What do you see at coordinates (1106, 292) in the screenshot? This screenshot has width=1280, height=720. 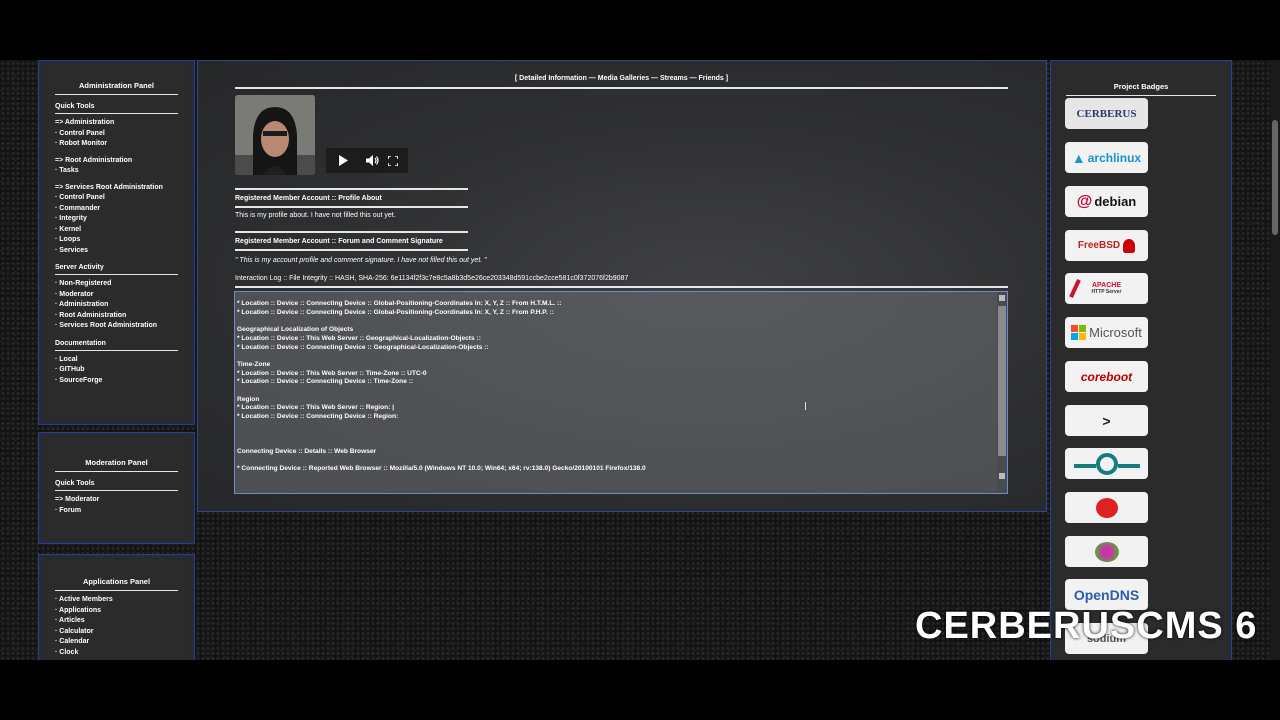 I see `badge-apache-sublabel: HTTP Server` at bounding box center [1106, 292].